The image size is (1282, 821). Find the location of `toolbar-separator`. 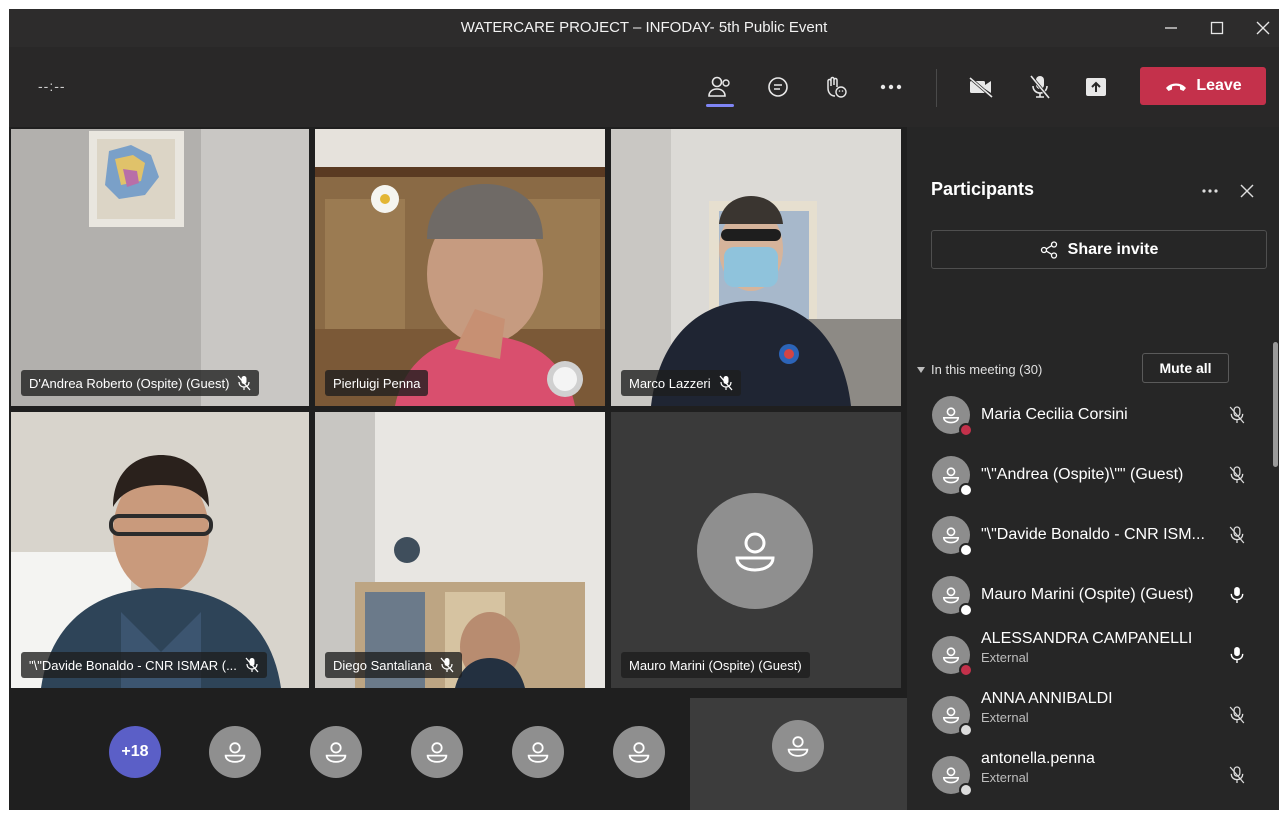

toolbar-separator is located at coordinates (936, 88).